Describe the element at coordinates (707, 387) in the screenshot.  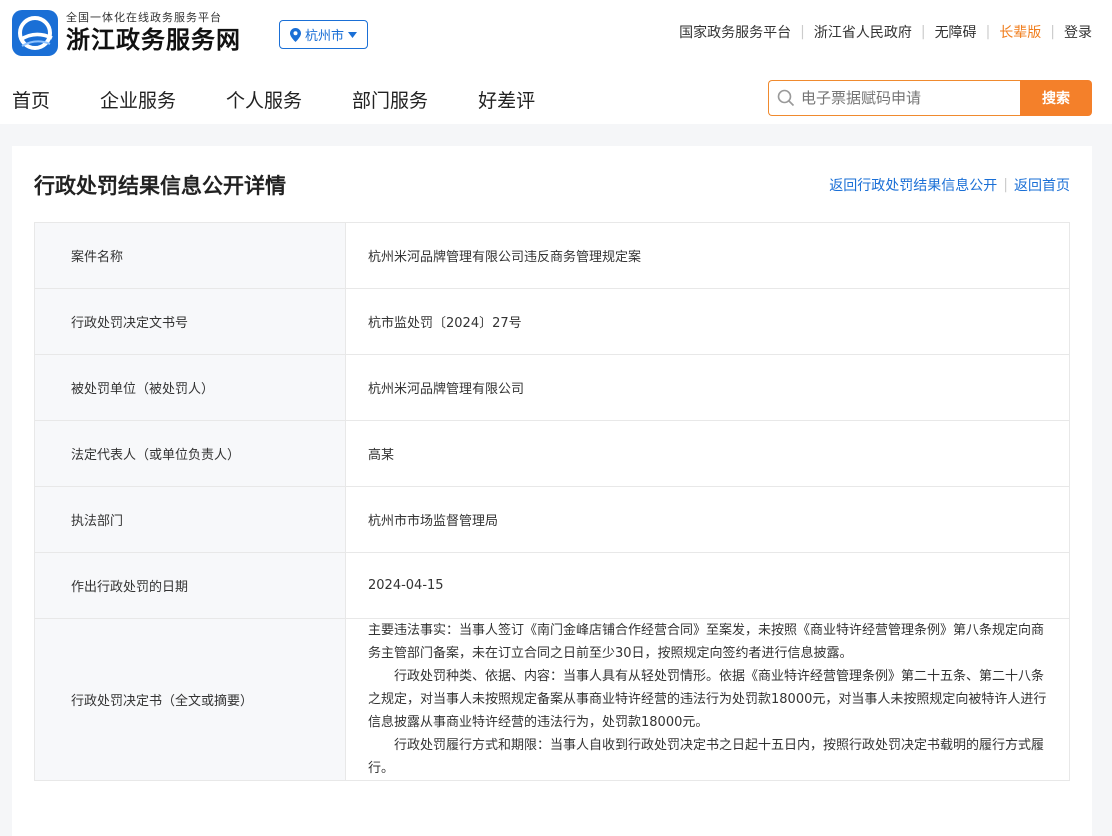
I see `row-value-penalized-party: 杭州米河品牌管理有限公司` at that location.